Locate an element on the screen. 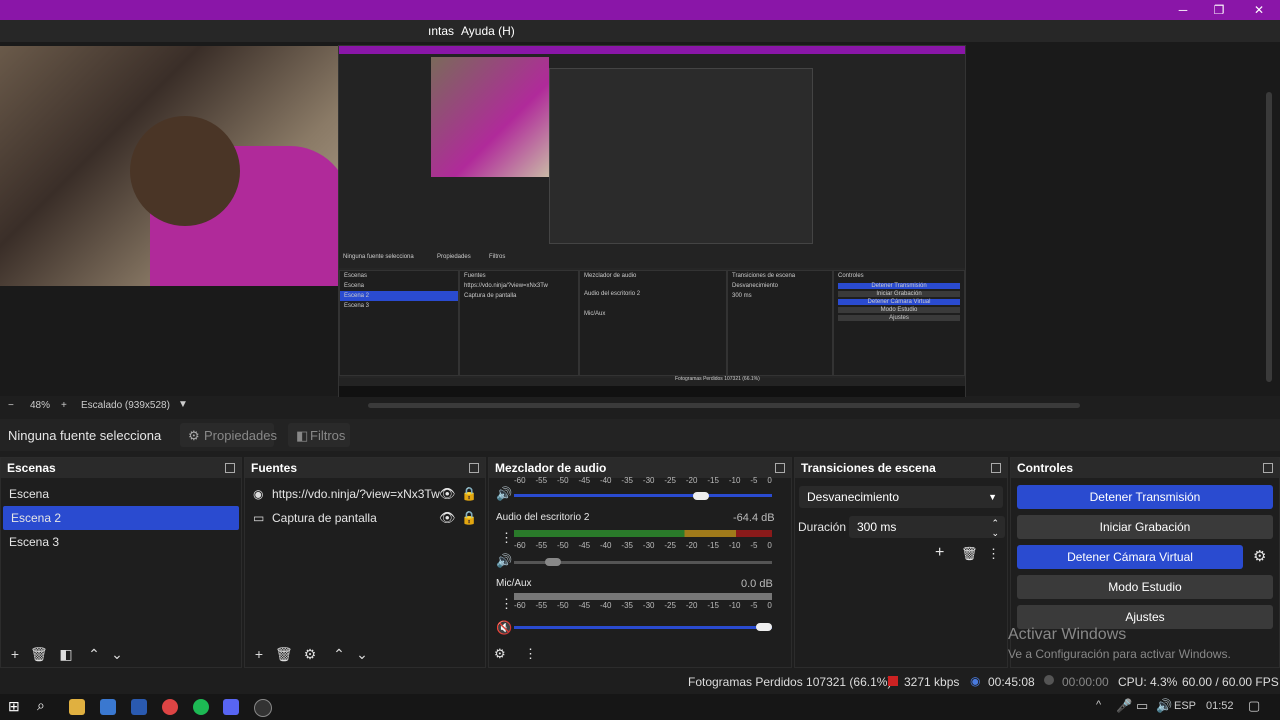  close-button: ✕ is located at coordinates (1259, 10).